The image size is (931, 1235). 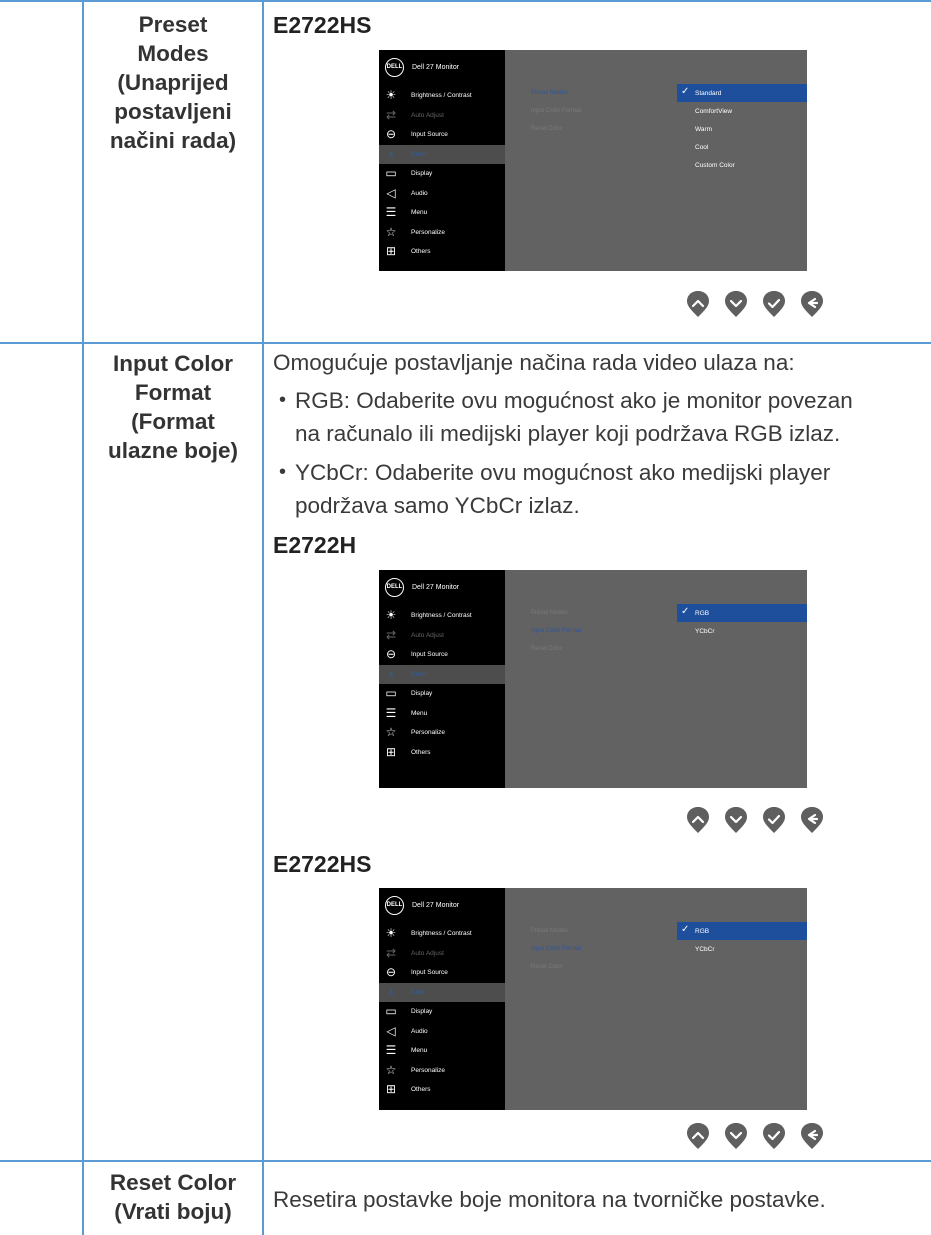 I want to click on model-heading: E2722H, so click(x=315, y=545).